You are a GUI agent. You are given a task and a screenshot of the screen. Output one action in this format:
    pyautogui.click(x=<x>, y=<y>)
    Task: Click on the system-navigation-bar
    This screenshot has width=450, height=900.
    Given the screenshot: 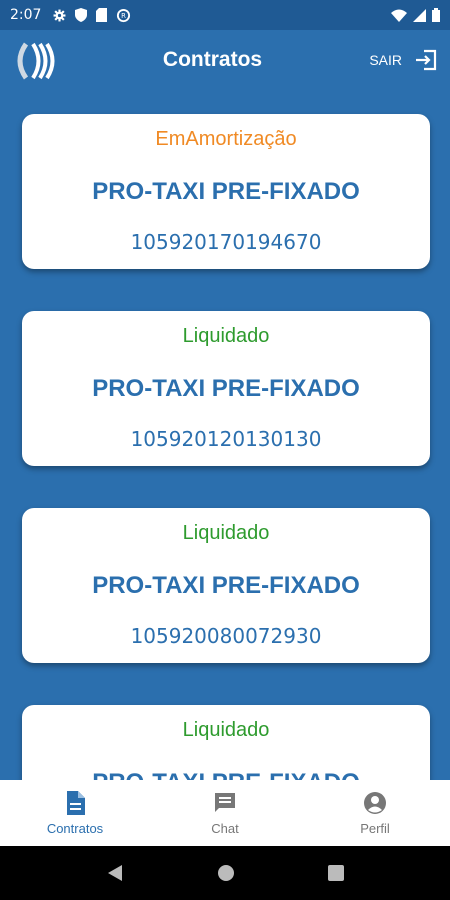 What is the action you would take?
    pyautogui.click(x=225, y=873)
    